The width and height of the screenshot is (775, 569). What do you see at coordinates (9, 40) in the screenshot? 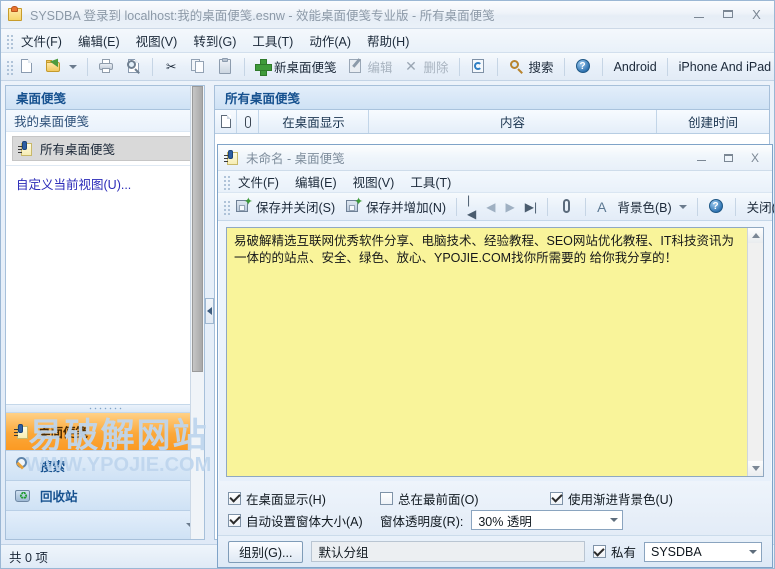
I see `menu-grip-icon` at bounding box center [9, 40].